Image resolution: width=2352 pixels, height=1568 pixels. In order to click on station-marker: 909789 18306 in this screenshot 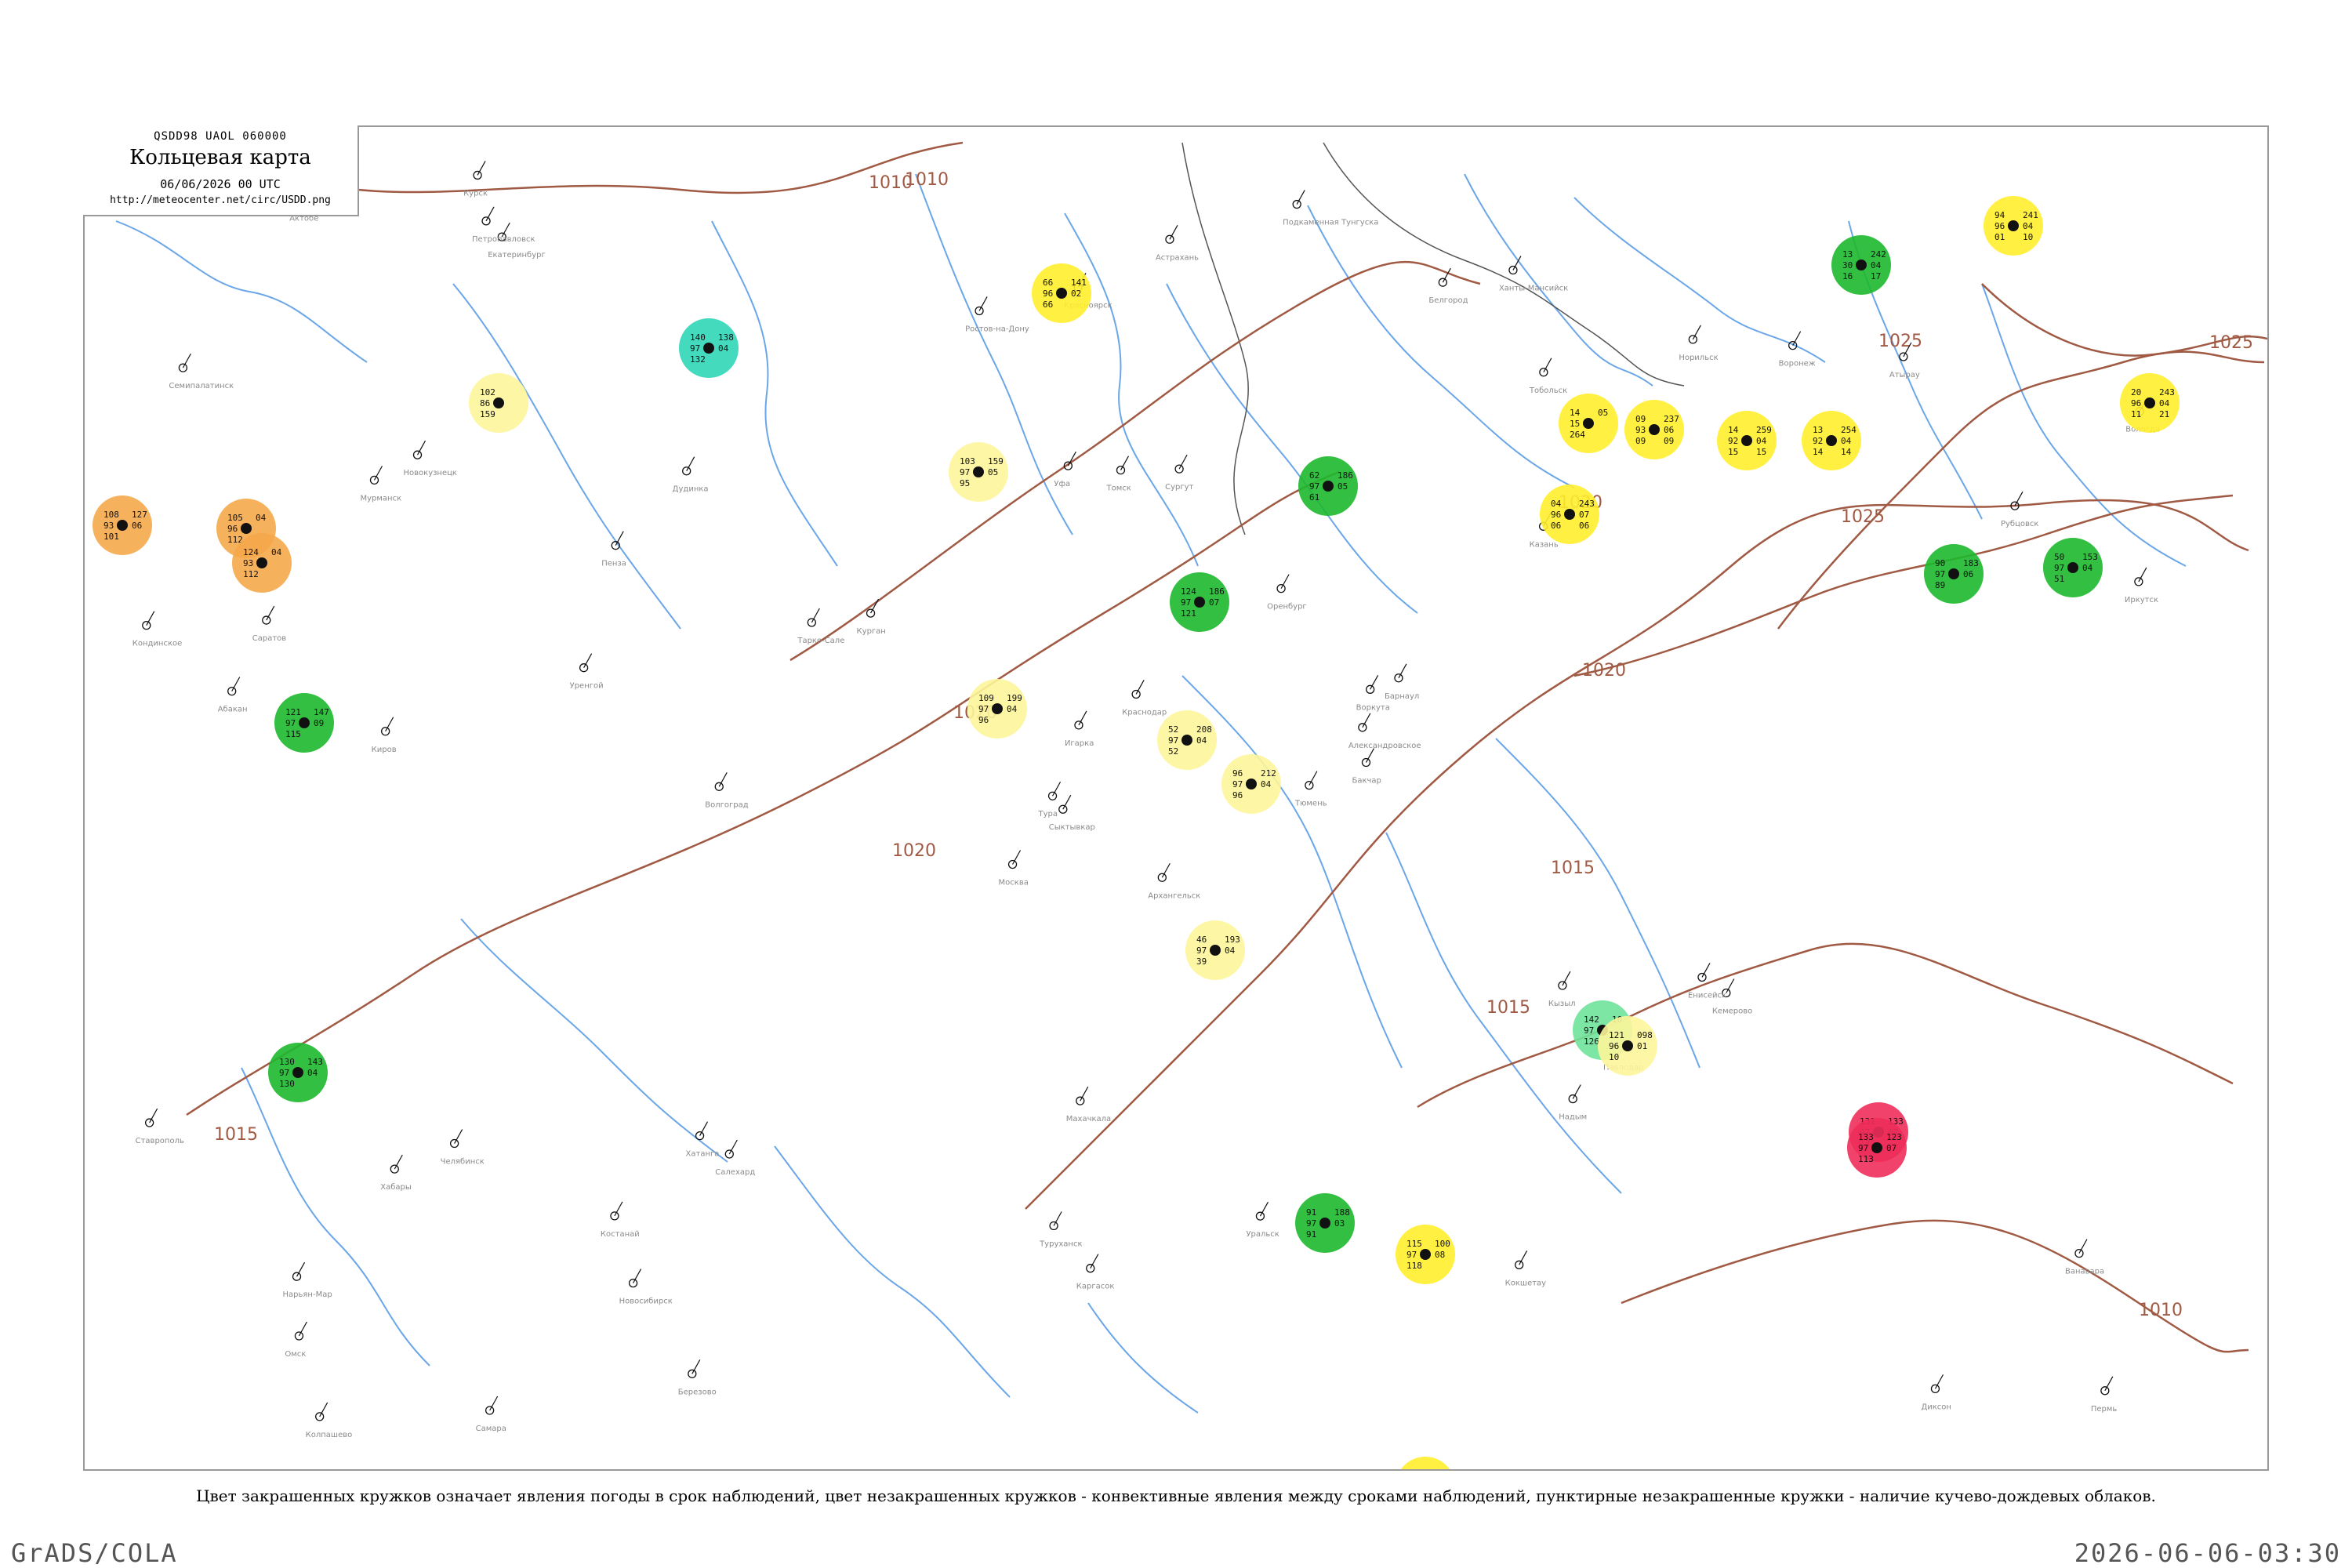, I will do `click(1954, 574)`.